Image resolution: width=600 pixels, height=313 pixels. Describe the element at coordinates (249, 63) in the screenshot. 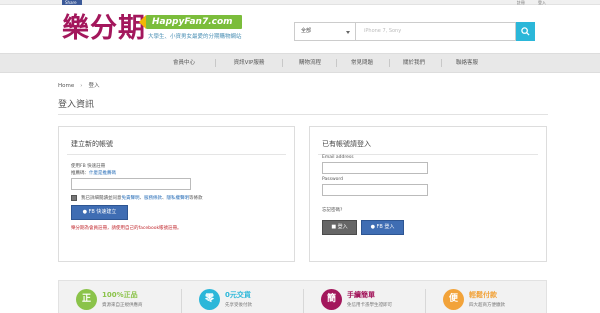

I see `nav-item-vip-service: 資訊VIP服務` at that location.